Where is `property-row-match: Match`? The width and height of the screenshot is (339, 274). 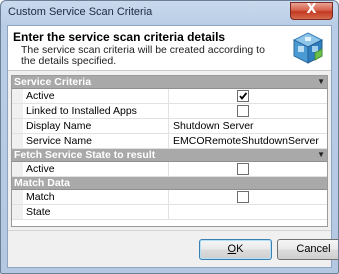 property-row-match: Match is located at coordinates (169, 197).